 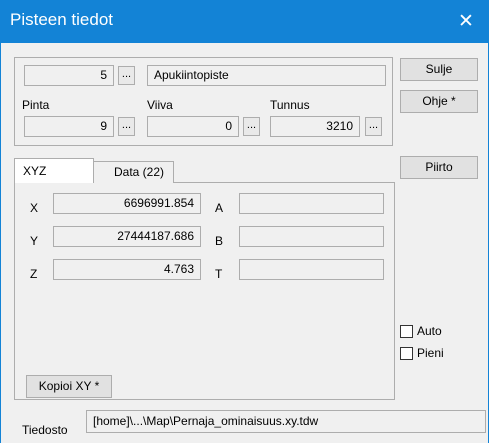 I want to click on help-button: Ohje *, so click(x=439, y=101).